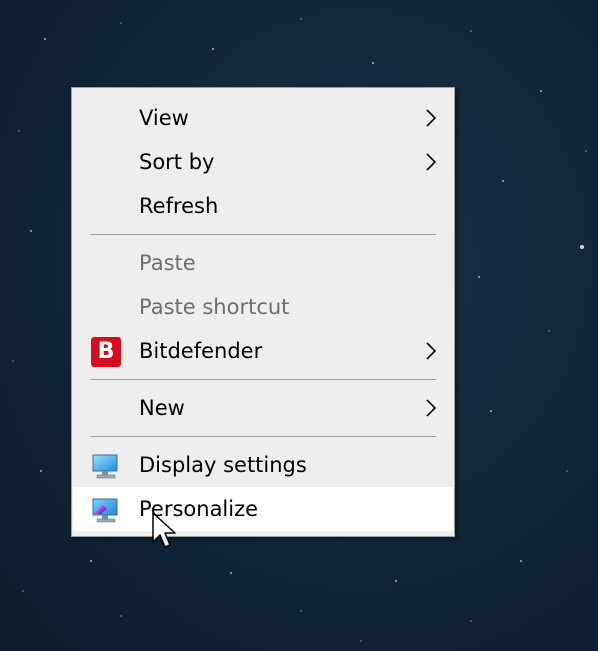 The image size is (598, 651). What do you see at coordinates (164, 530) in the screenshot?
I see `mouse-pointer-icon` at bounding box center [164, 530].